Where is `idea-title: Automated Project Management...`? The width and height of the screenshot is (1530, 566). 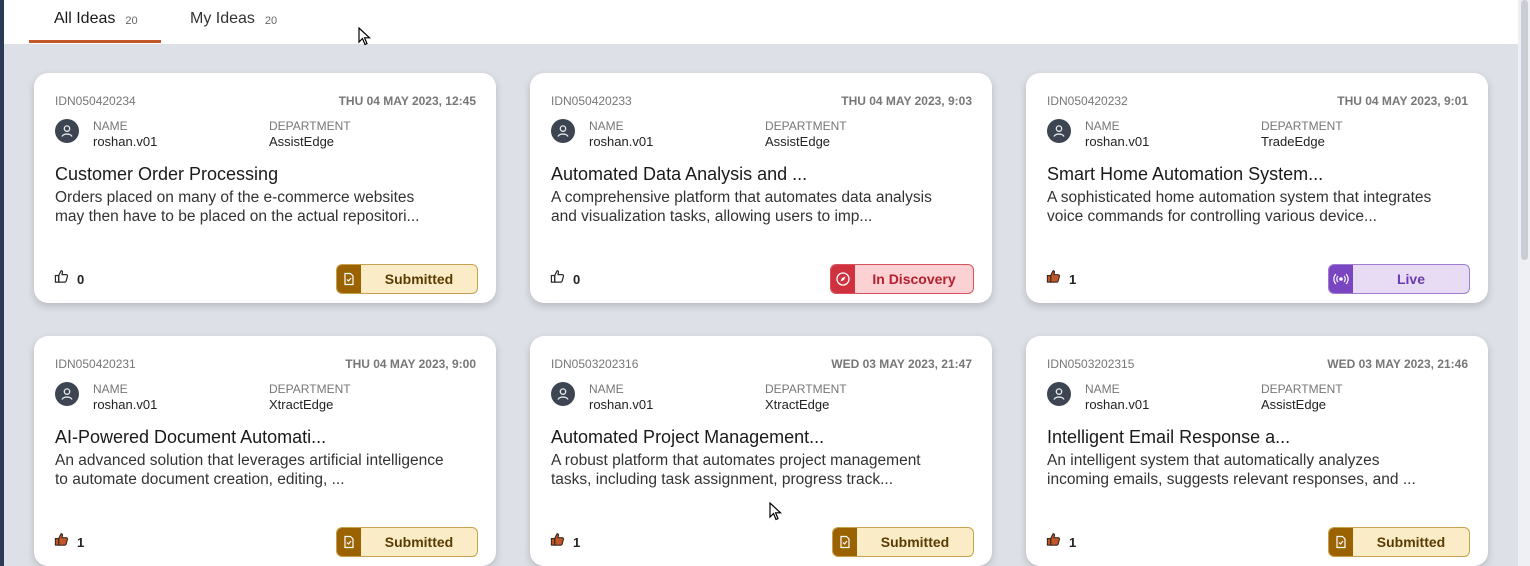
idea-title: Automated Project Management... is located at coordinates (688, 437).